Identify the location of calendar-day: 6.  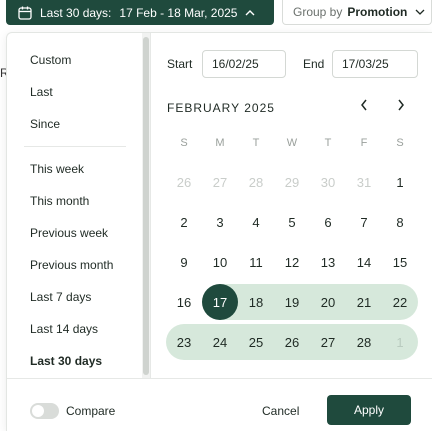
(328, 222).